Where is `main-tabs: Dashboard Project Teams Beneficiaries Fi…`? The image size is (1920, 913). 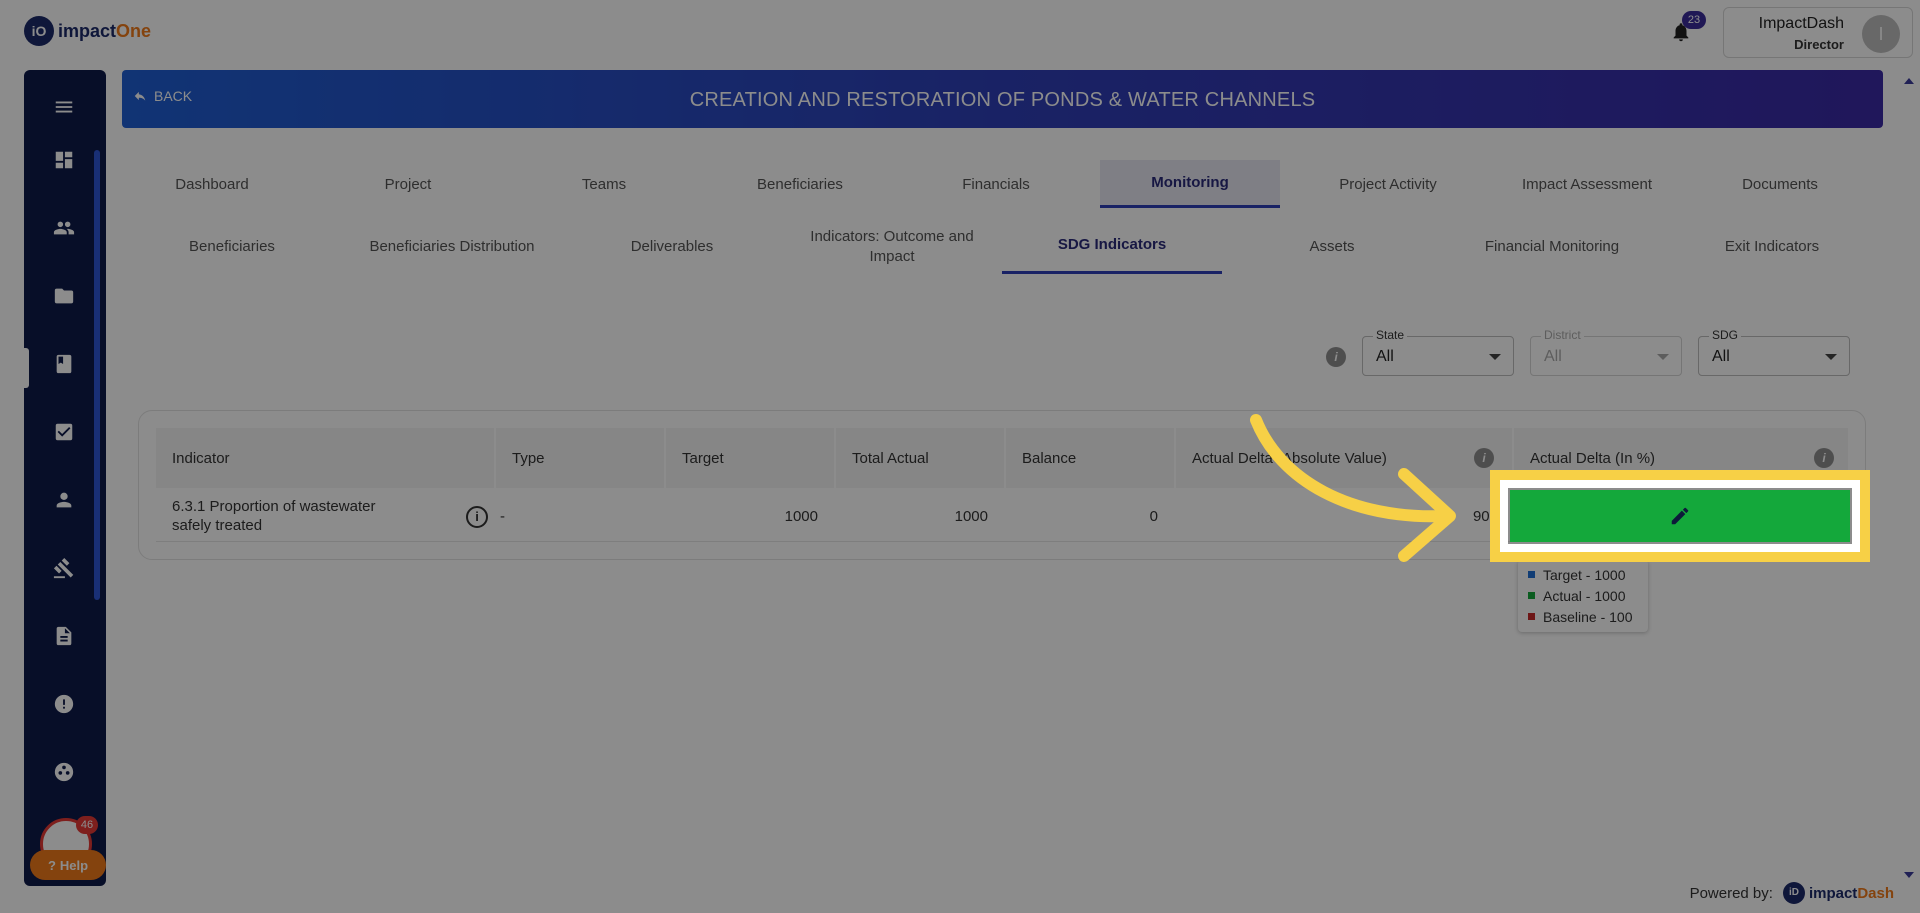 main-tabs: Dashboard Project Teams Beneficiaries Fi… is located at coordinates (1010, 185).